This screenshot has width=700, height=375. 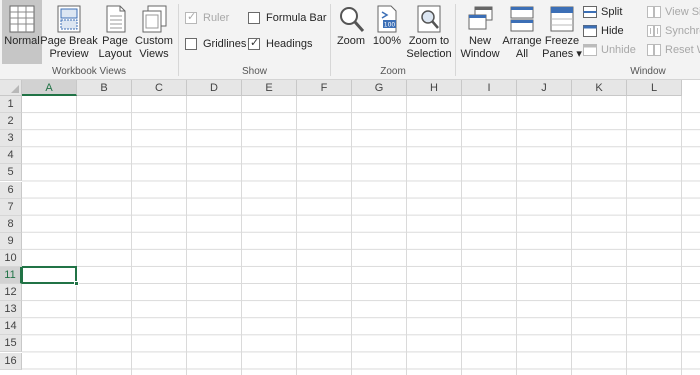 What do you see at coordinates (11, 293) in the screenshot?
I see `row-header-12: 12` at bounding box center [11, 293].